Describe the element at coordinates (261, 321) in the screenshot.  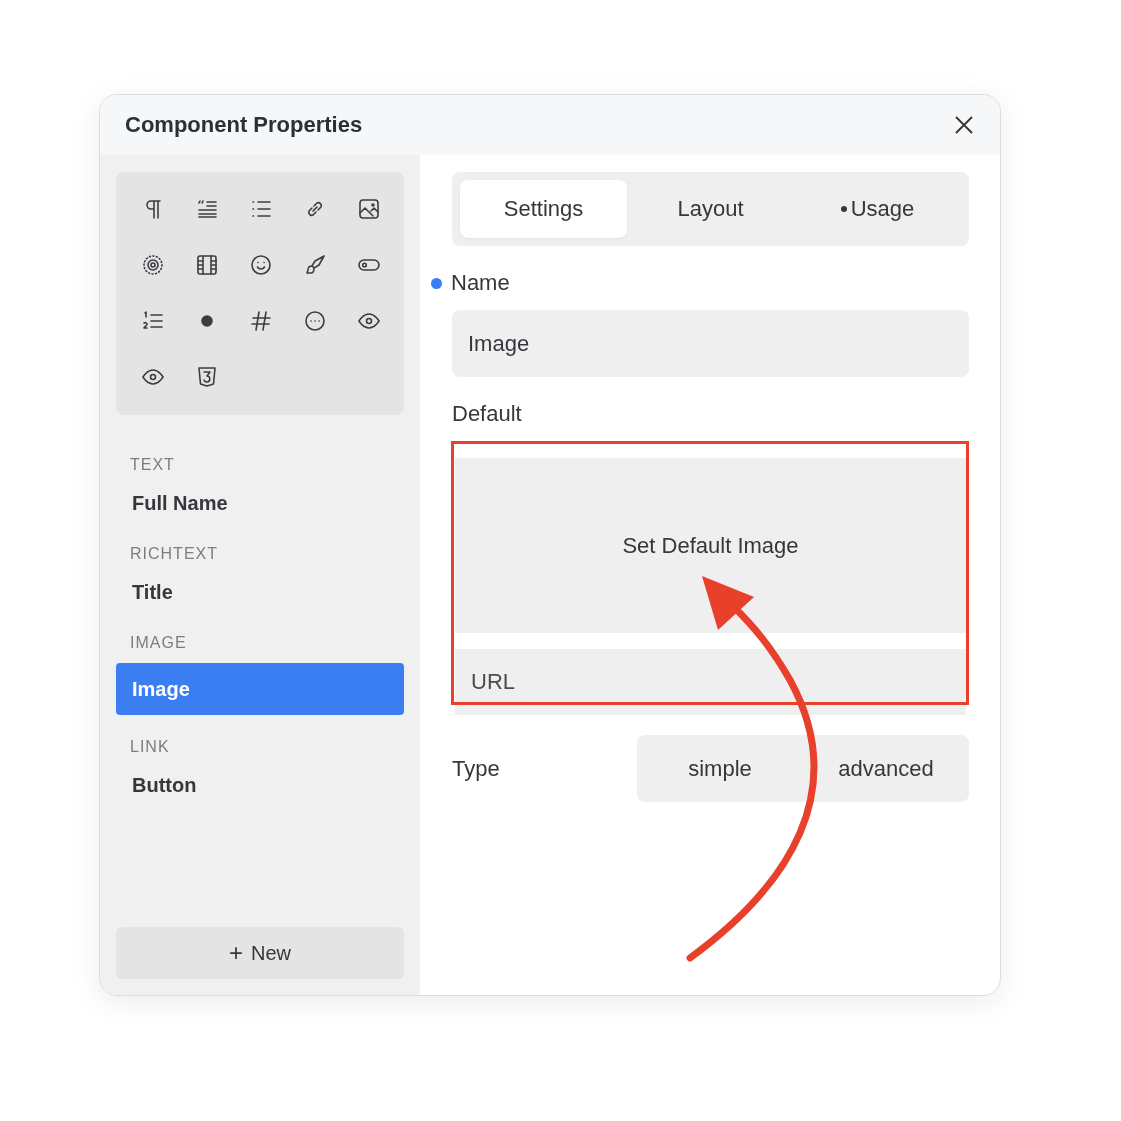
I see `hash-icon` at that location.